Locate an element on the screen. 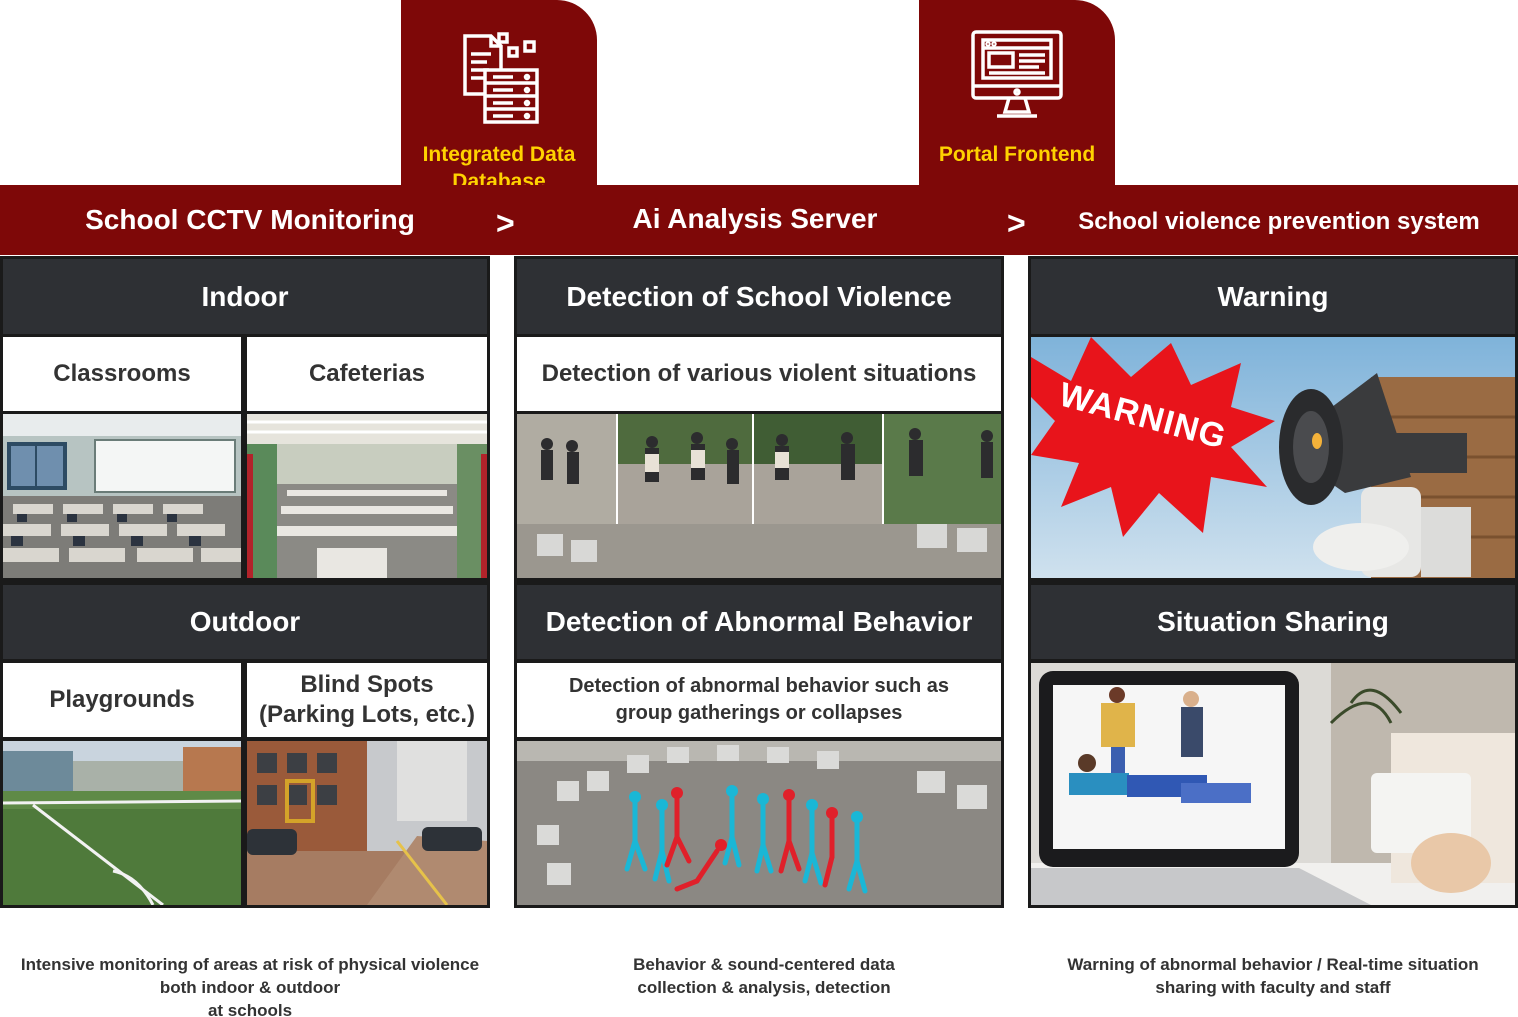  violent-situations-label: Detection of various violent situations is located at coordinates (759, 374).